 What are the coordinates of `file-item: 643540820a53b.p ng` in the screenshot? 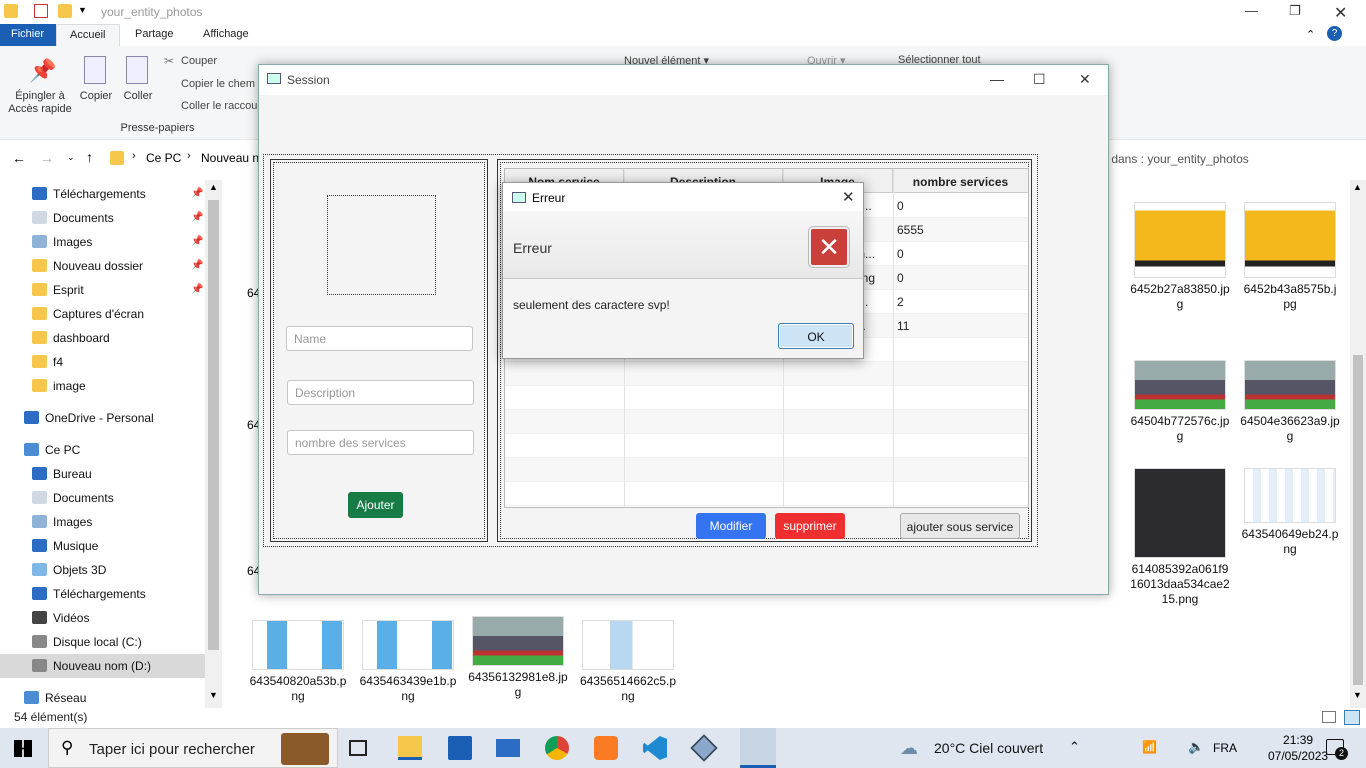 It's located at (298, 662).